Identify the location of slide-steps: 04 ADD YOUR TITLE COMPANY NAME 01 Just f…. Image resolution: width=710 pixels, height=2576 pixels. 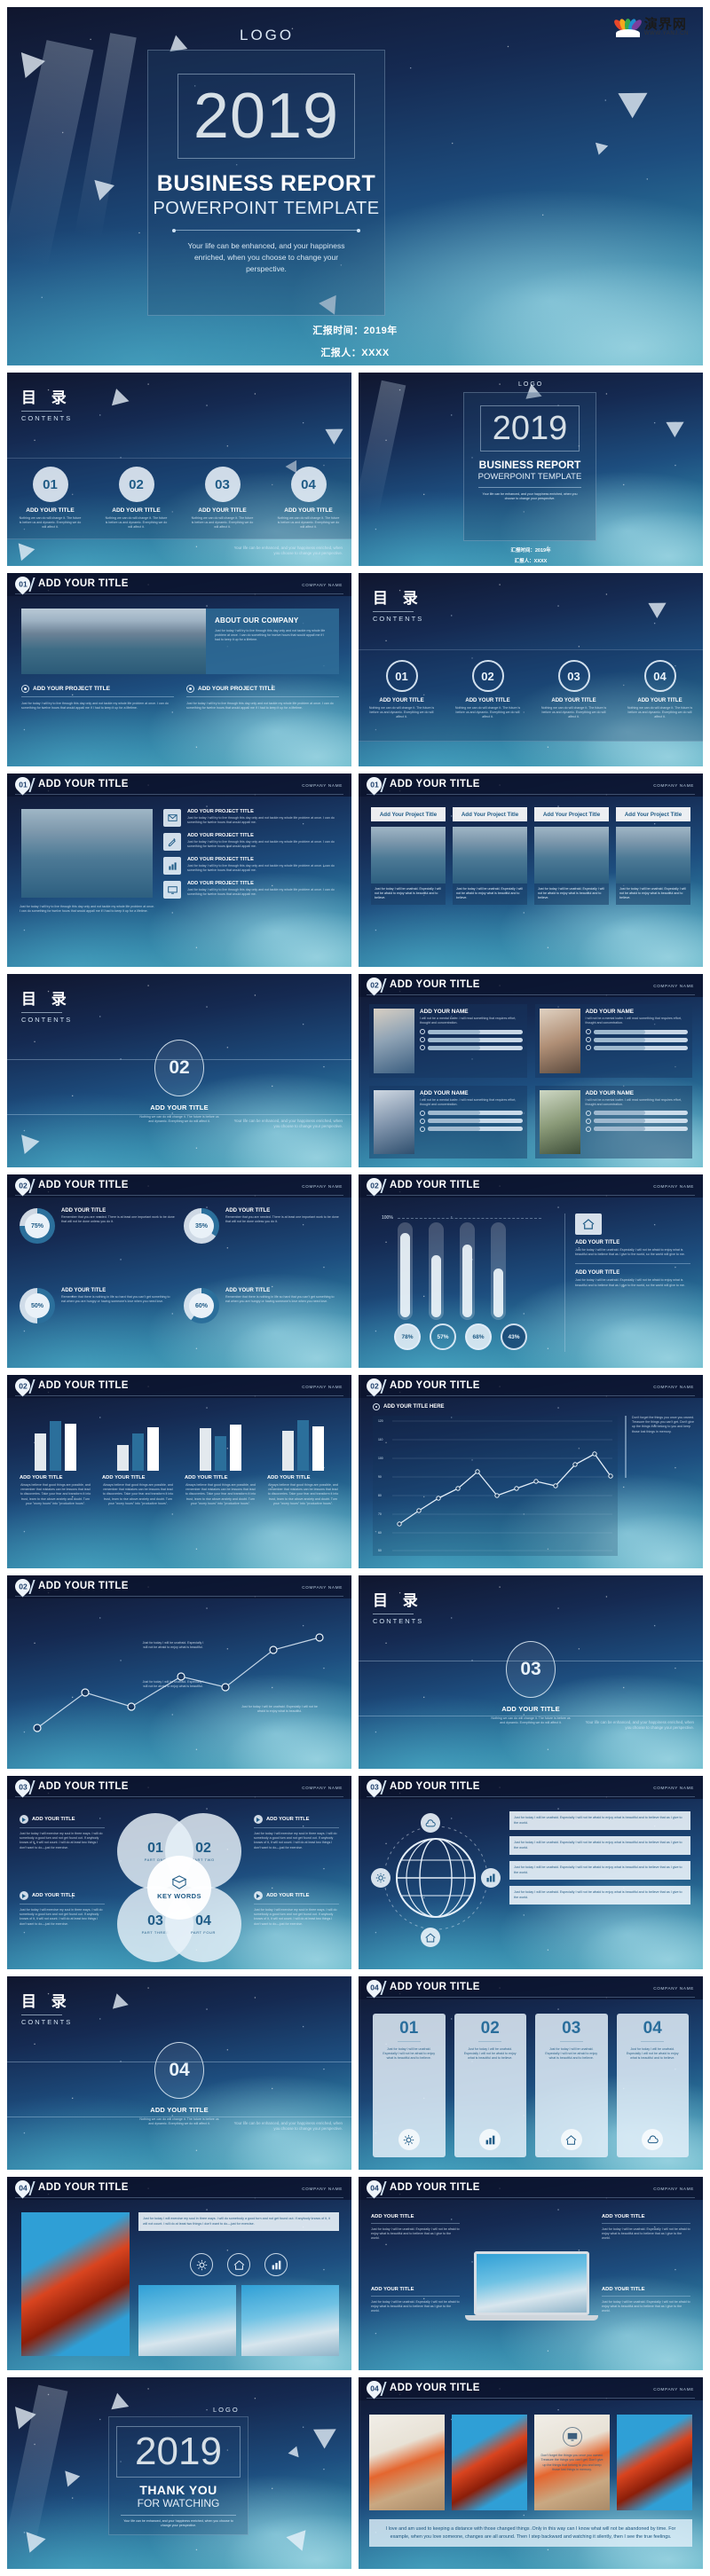
(531, 2073).